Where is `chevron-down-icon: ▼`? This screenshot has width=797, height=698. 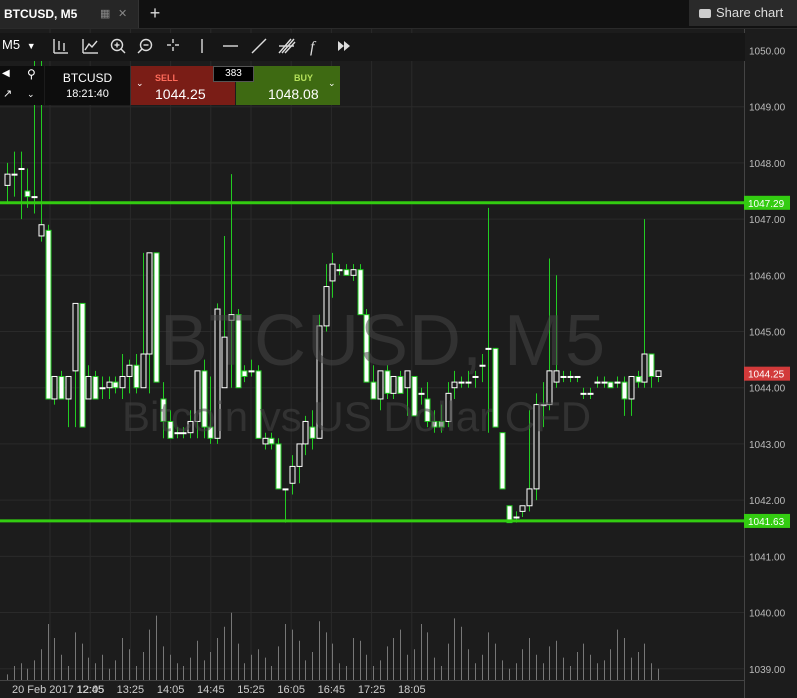
chevron-down-icon: ▼ is located at coordinates (31, 46).